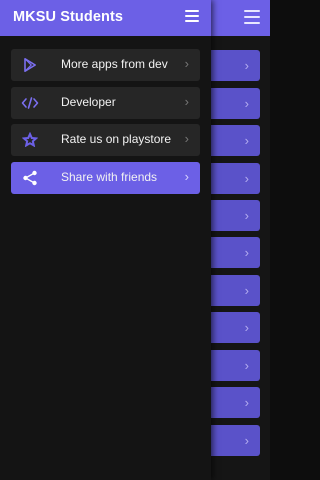 Image resolution: width=320 pixels, height=480 pixels. Describe the element at coordinates (88, 102) in the screenshot. I see `menu-item-label: Developer` at that location.